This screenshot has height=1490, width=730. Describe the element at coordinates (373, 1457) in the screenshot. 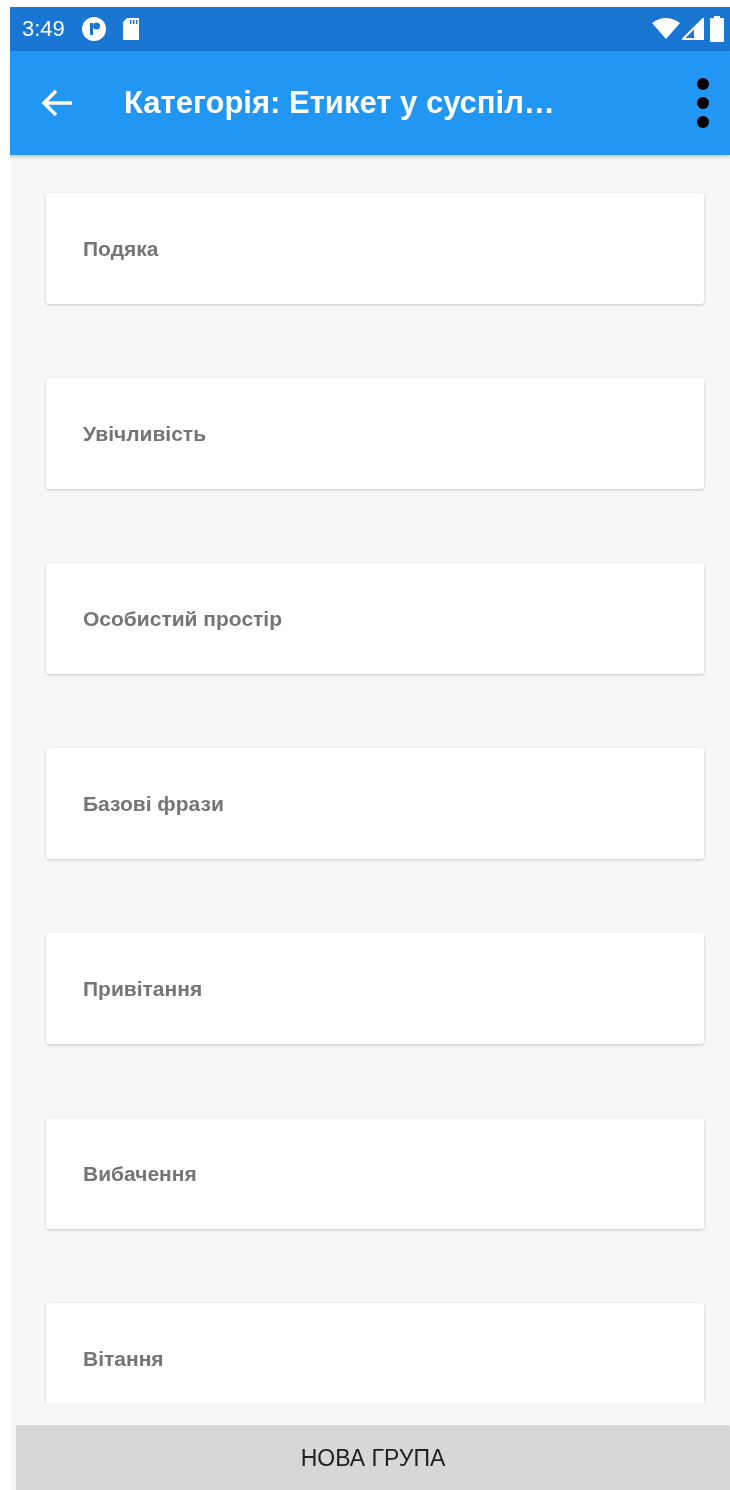

I see `new-group-button: НОВА ГРУПА` at that location.